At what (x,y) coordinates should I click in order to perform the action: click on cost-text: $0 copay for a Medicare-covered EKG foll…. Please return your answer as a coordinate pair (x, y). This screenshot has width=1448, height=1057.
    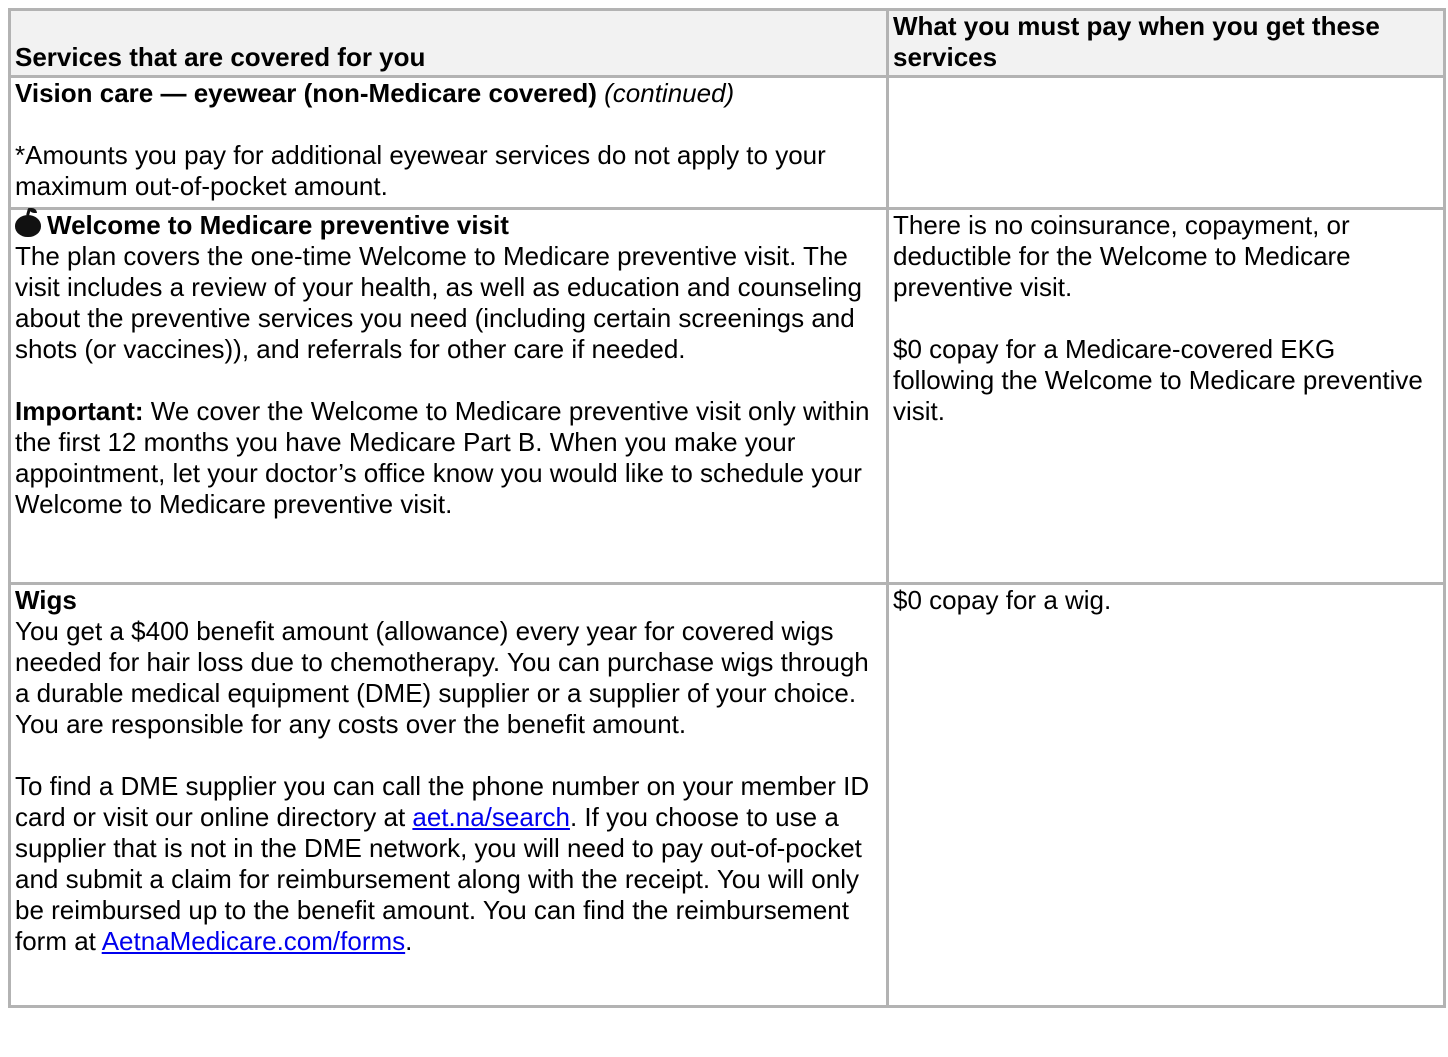
    Looking at the image, I should click on (1158, 380).